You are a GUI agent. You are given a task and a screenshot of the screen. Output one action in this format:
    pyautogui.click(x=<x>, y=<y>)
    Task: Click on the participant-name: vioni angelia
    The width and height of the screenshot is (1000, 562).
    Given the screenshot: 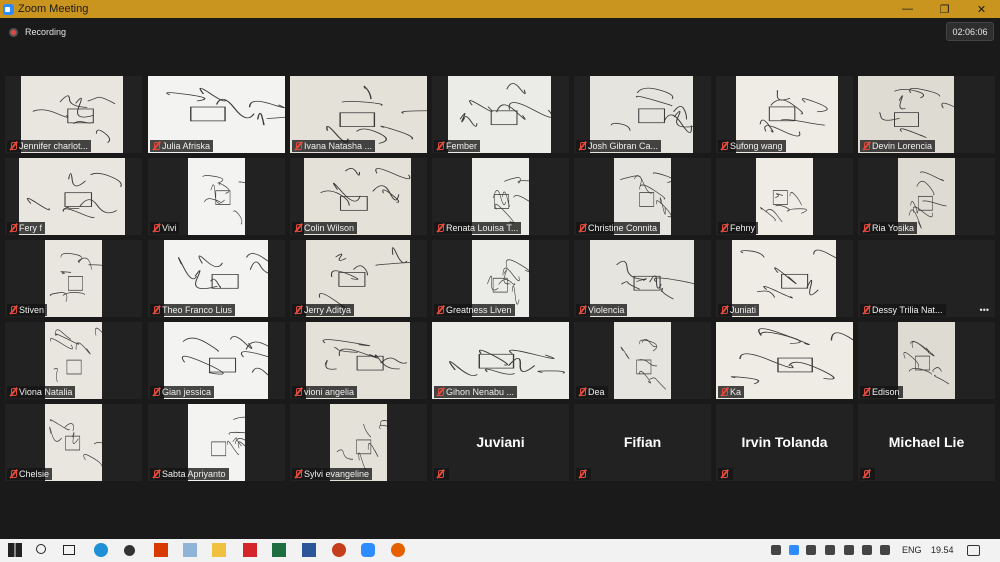 What is the action you would take?
    pyautogui.click(x=329, y=392)
    